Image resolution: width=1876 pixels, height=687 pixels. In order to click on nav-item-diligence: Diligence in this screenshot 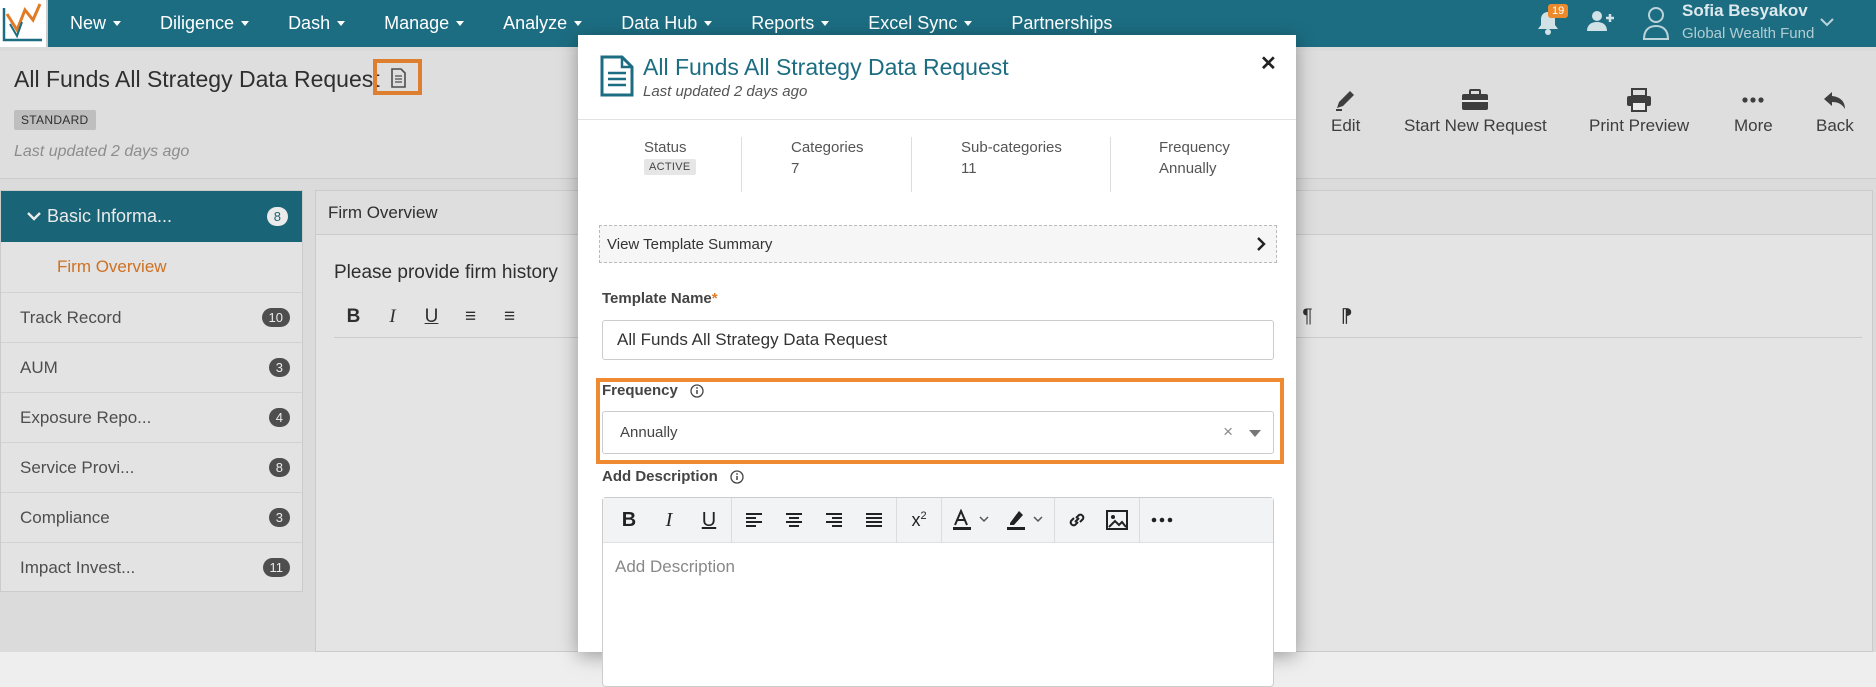, I will do `click(205, 23)`.